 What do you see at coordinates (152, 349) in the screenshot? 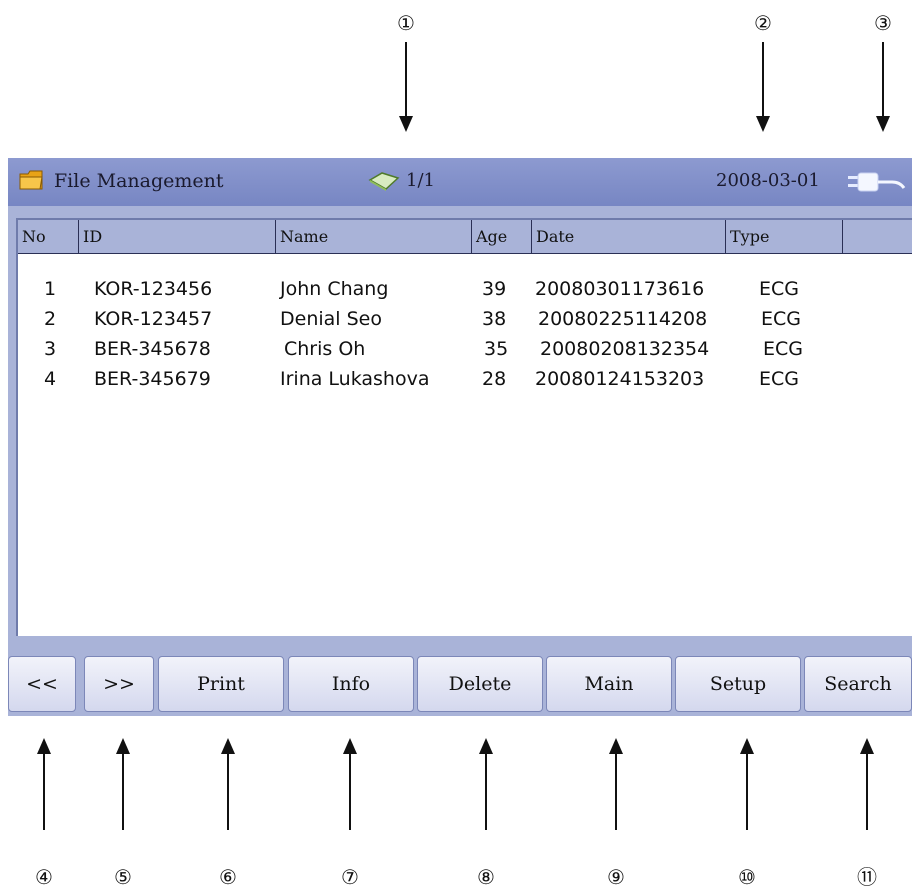
I see `cell-id: BER-345678` at bounding box center [152, 349].